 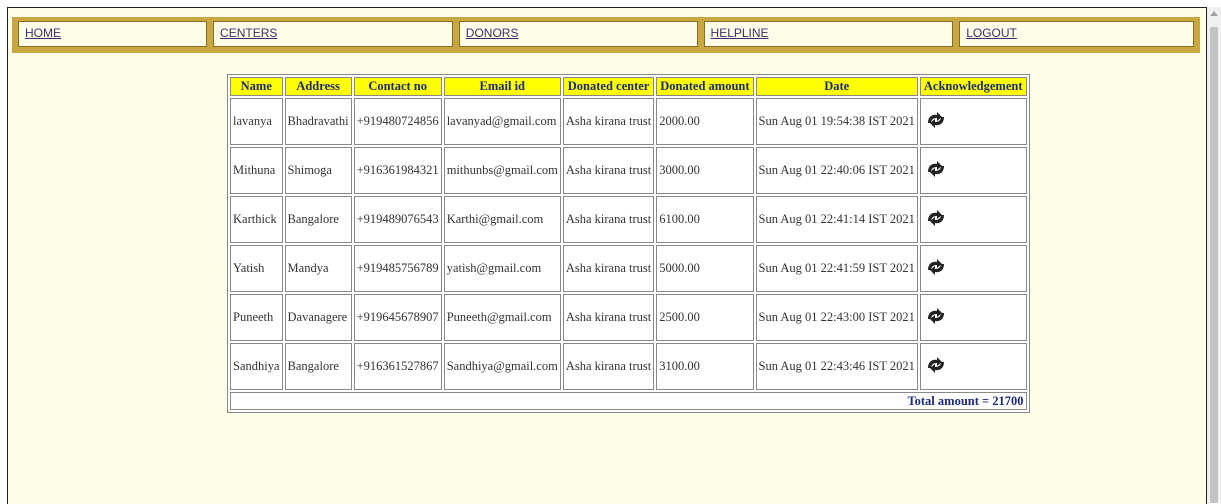 What do you see at coordinates (397, 121) in the screenshot?
I see `cell-contact: +919480724856` at bounding box center [397, 121].